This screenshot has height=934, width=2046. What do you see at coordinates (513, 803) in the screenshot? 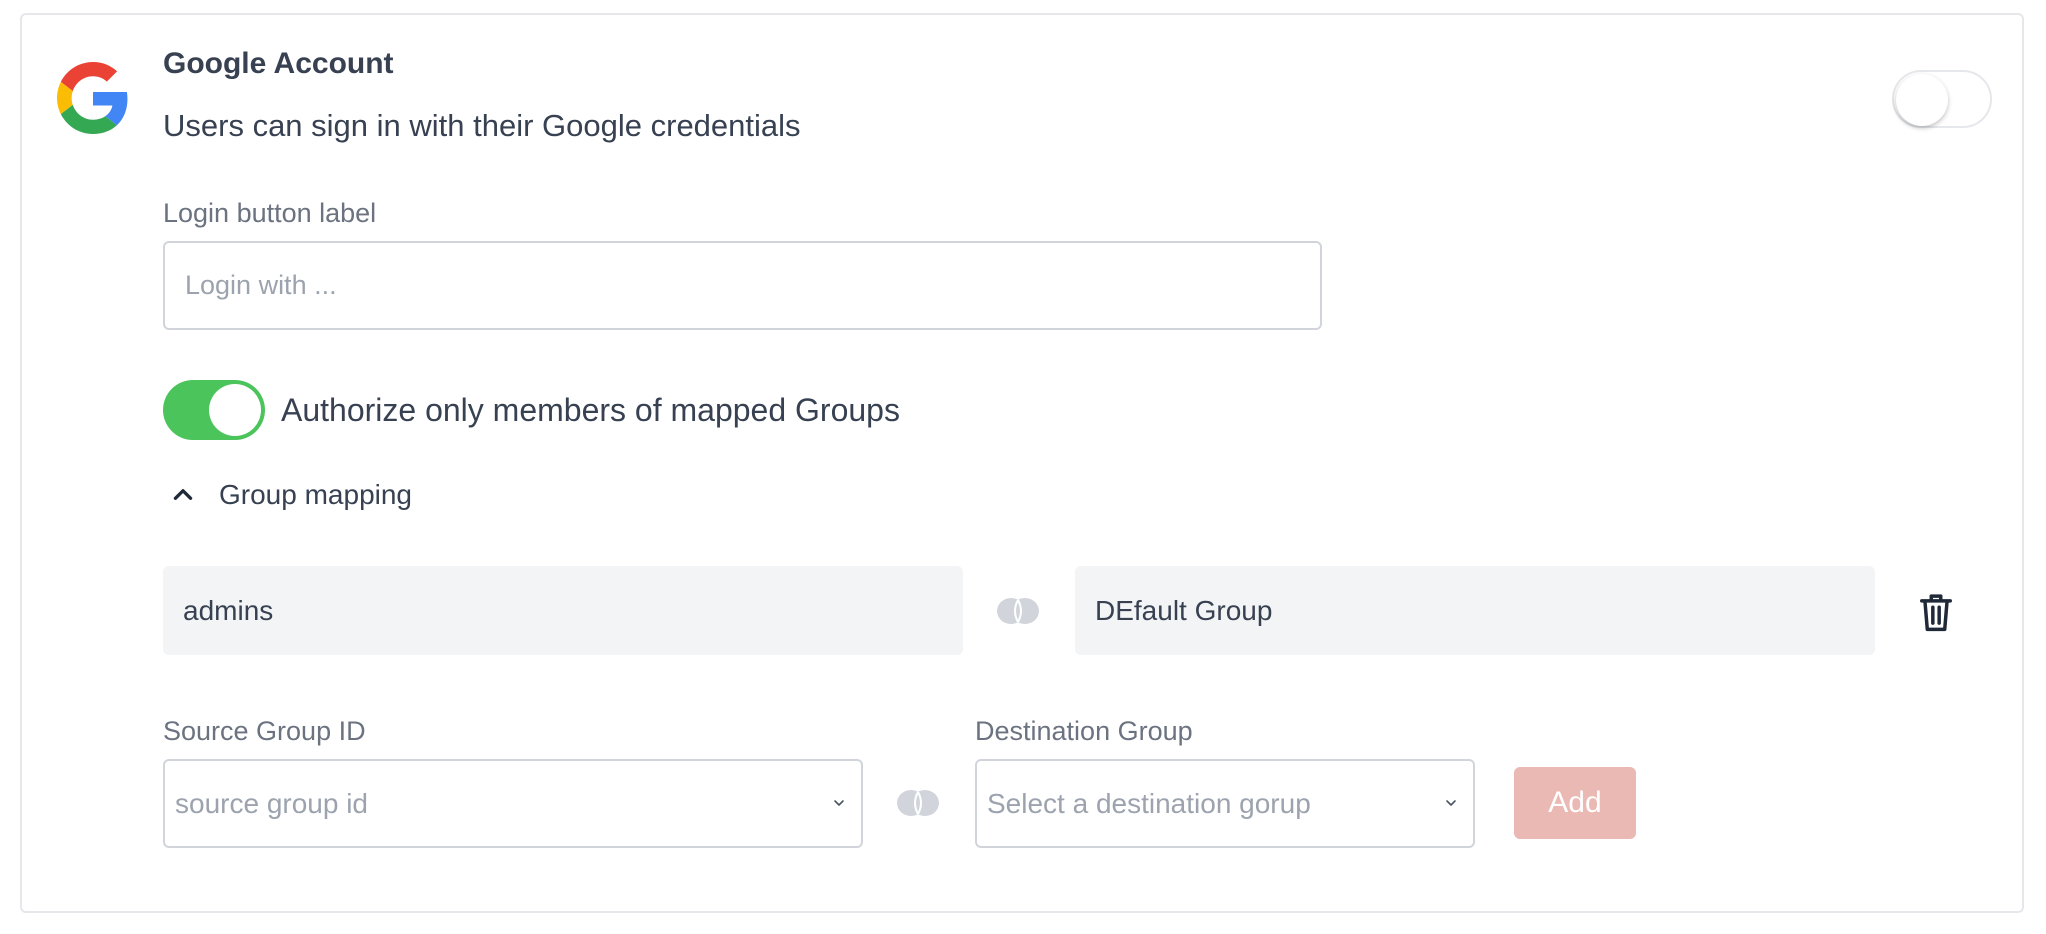
I see `source-group-select: source group id` at bounding box center [513, 803].